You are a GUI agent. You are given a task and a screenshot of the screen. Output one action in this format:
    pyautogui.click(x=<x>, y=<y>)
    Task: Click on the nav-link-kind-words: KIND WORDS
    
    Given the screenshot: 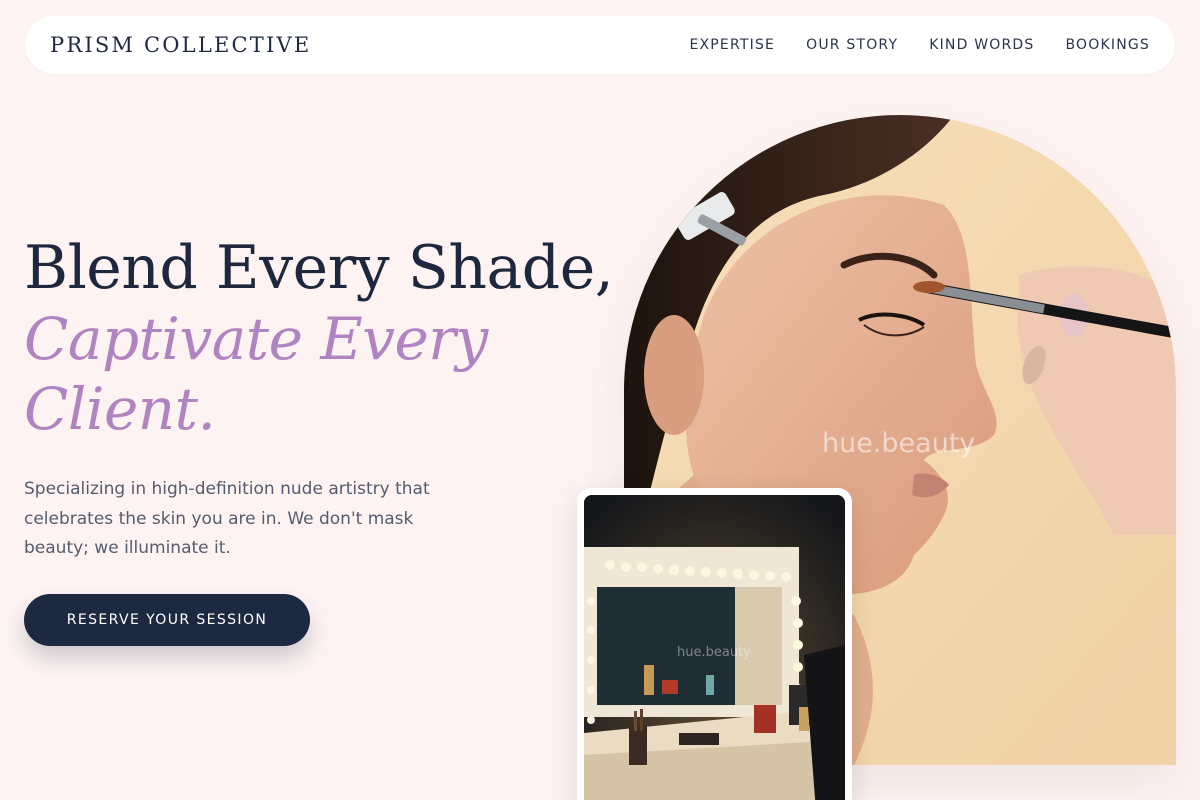 What is the action you would take?
    pyautogui.click(x=981, y=45)
    